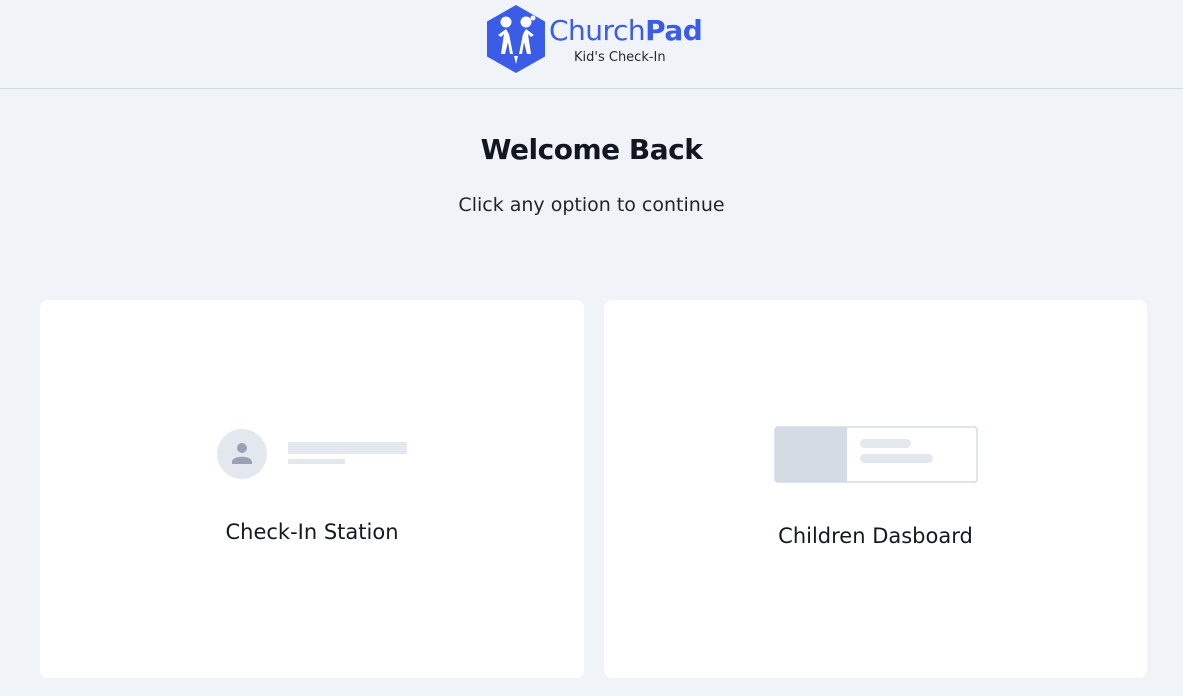  What do you see at coordinates (597, 30) in the screenshot?
I see `logo-name-light: Church` at bounding box center [597, 30].